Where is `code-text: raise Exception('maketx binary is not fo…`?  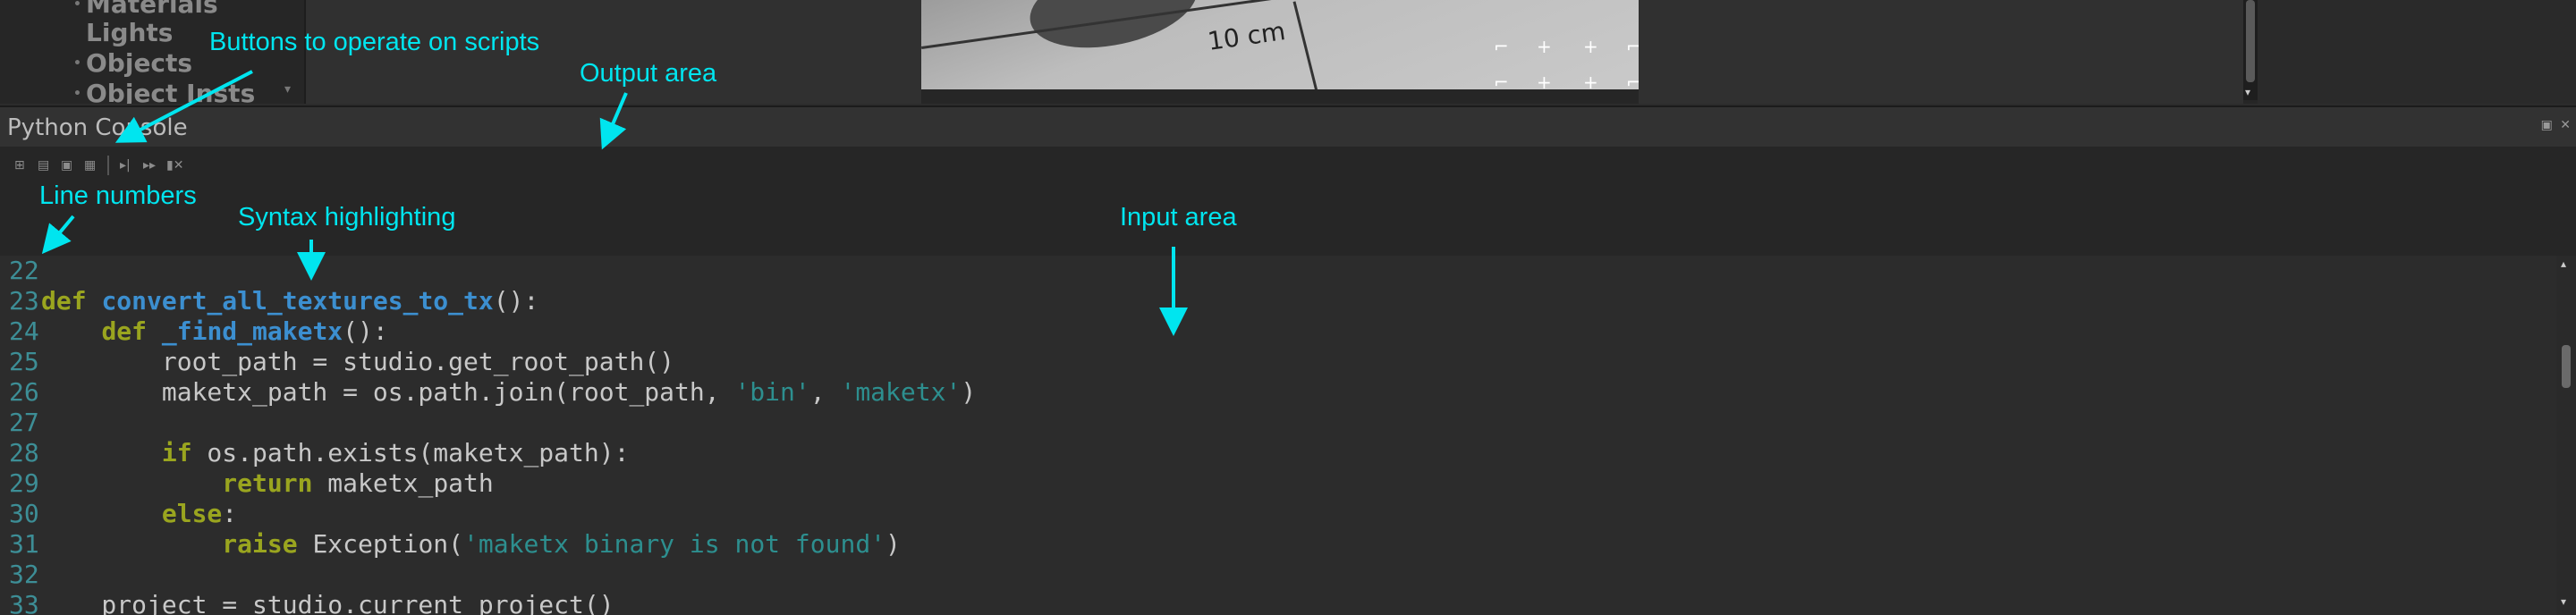
code-text: raise Exception('maketx binary is not fo… is located at coordinates (471, 544).